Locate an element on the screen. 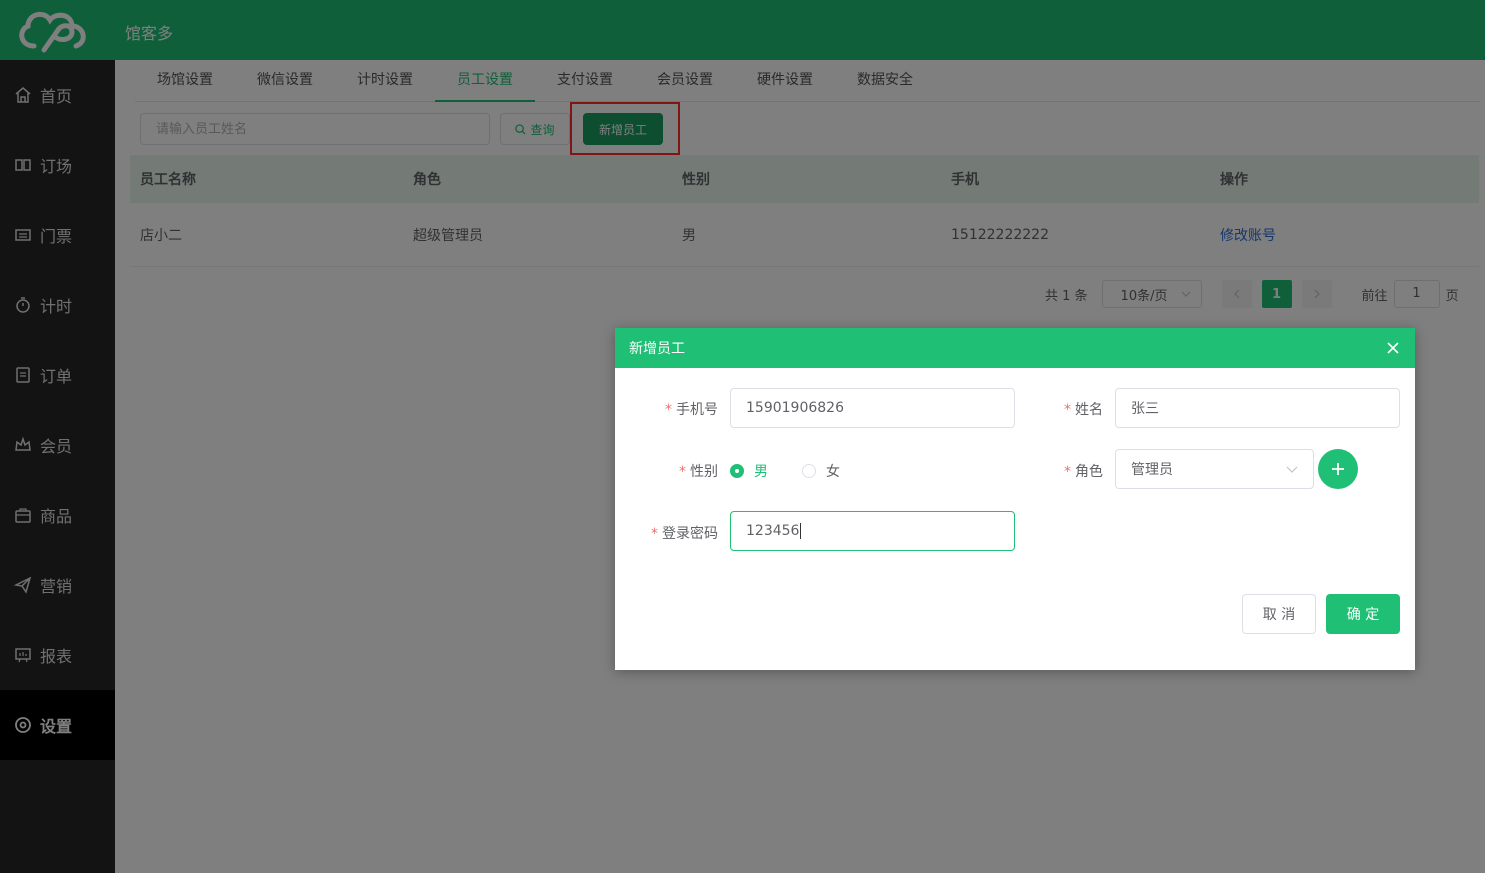 The height and width of the screenshot is (873, 1485). close-icon is located at coordinates (1393, 348).